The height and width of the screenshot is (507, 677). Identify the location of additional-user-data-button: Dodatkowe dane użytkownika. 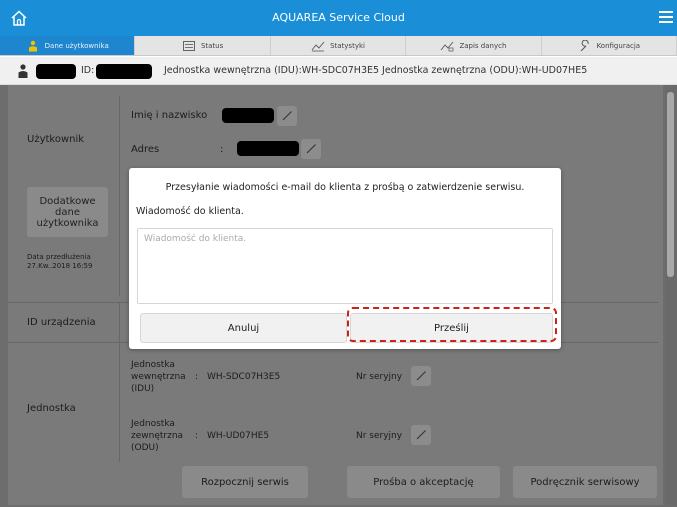
(67, 212).